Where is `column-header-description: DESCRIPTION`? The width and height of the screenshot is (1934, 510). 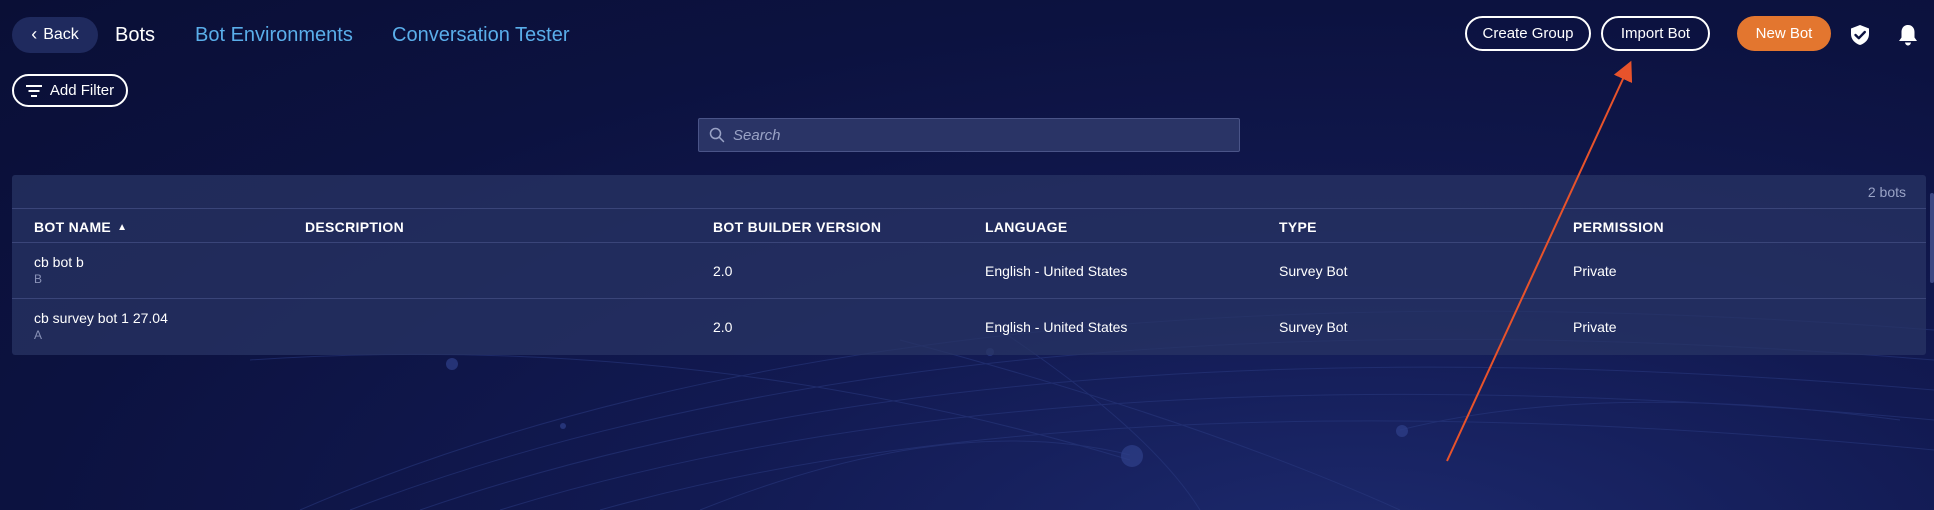
column-header-description: DESCRIPTION is located at coordinates (354, 227).